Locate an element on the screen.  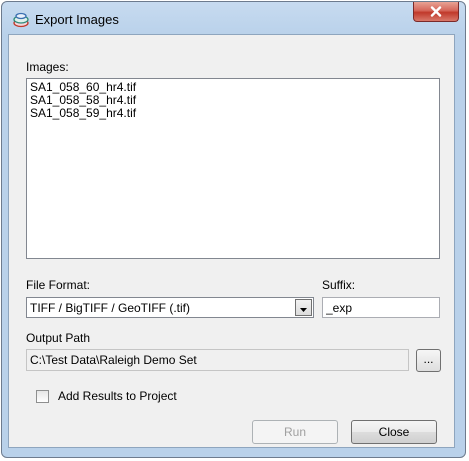
stacked-layers-icon is located at coordinates (21, 20).